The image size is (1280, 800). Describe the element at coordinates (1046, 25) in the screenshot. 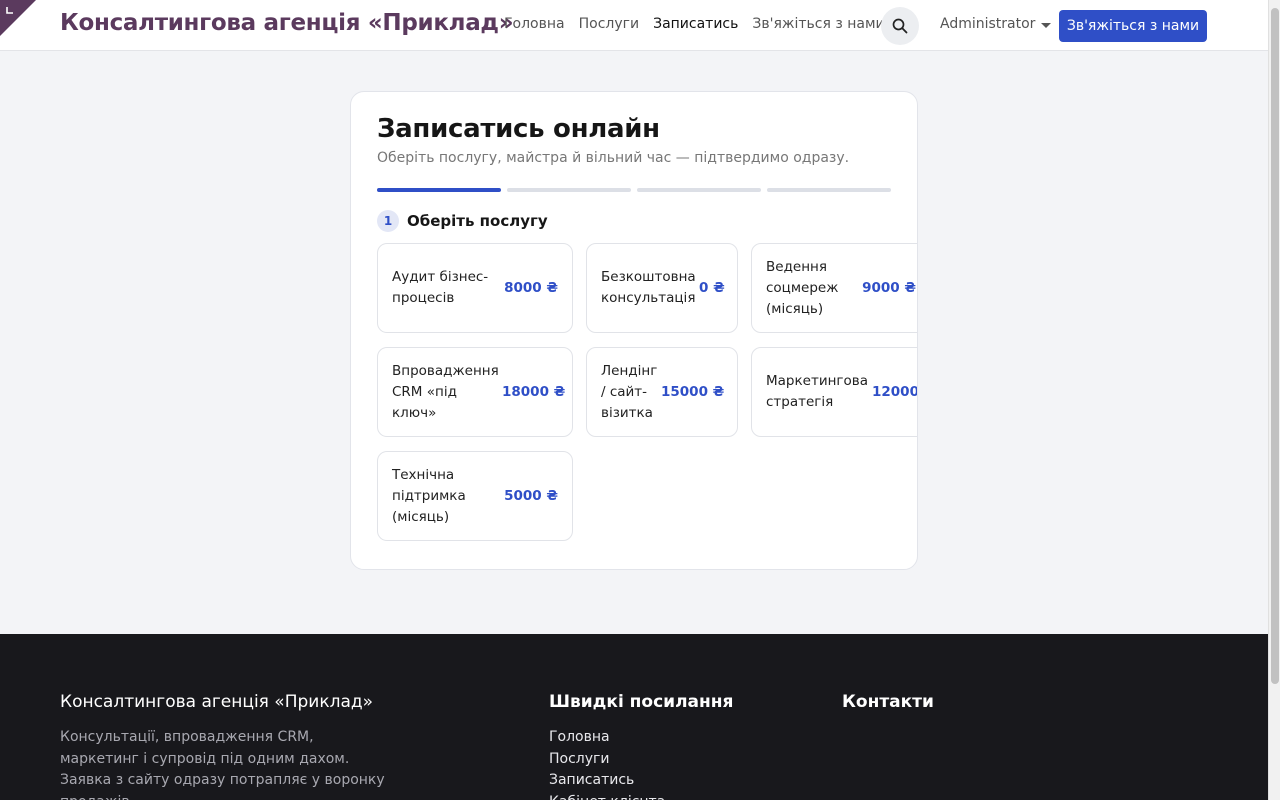

I see `chevron-down-icon` at that location.